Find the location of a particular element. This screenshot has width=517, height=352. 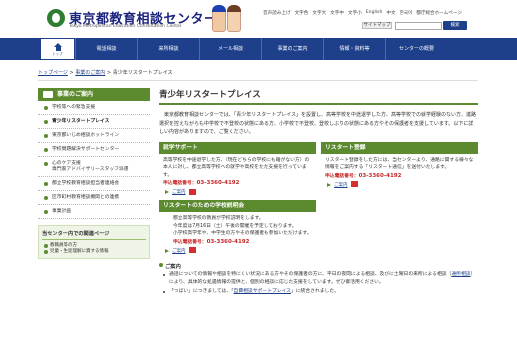

sitemap-button: サイトマップ is located at coordinates (377, 25).